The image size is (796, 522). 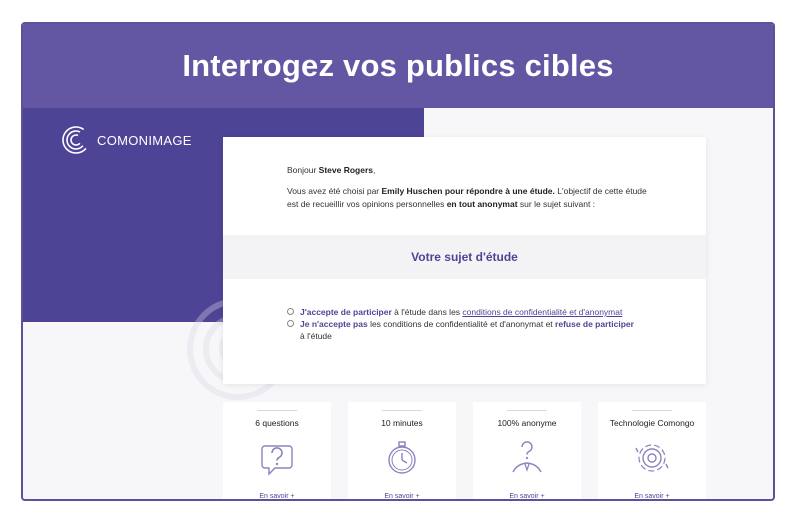 I want to click on gear-icon, so click(x=652, y=458).